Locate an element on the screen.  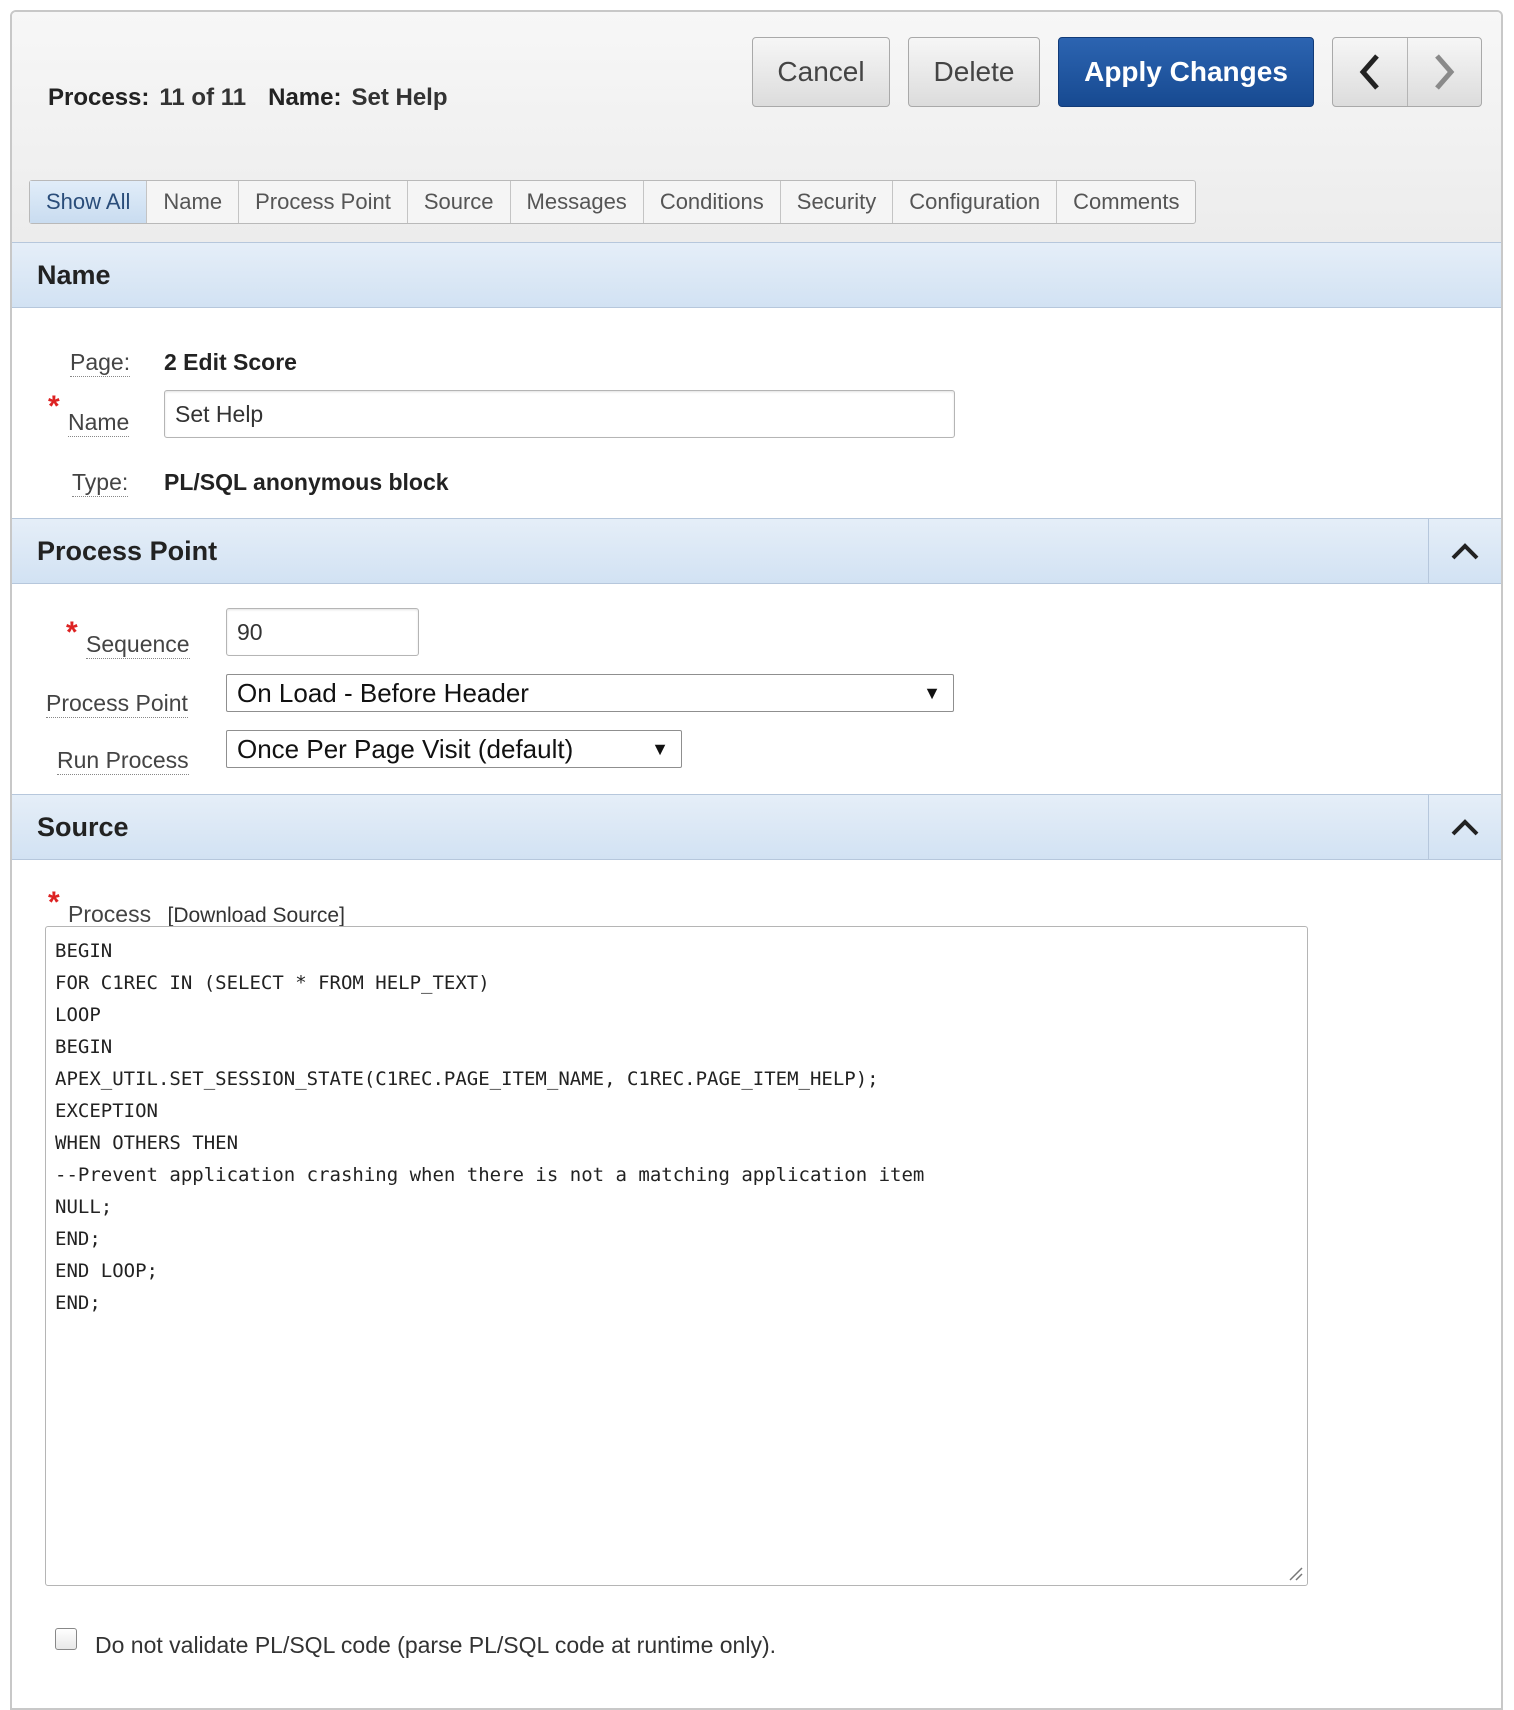
skip-validation-checkbox is located at coordinates (66, 1639).